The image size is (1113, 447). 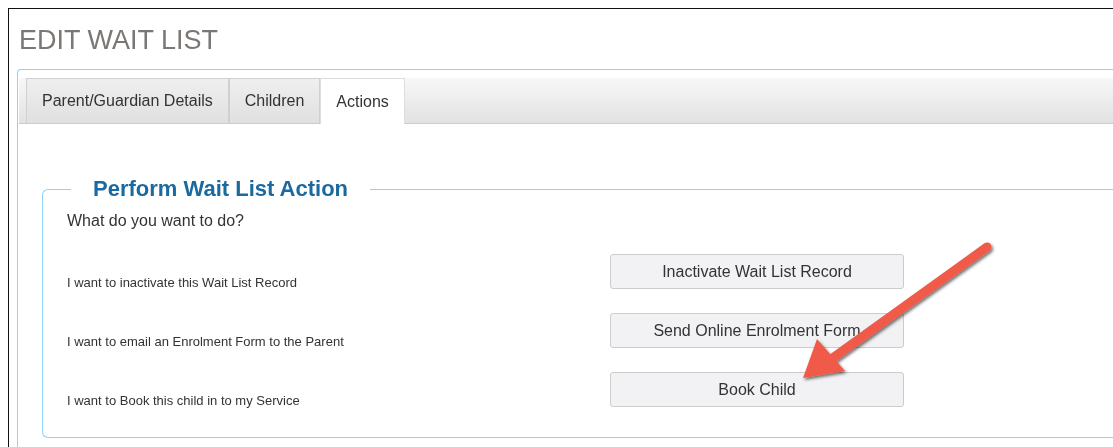 I want to click on fieldset-legend: Perform Wait List Action, so click(x=221, y=189).